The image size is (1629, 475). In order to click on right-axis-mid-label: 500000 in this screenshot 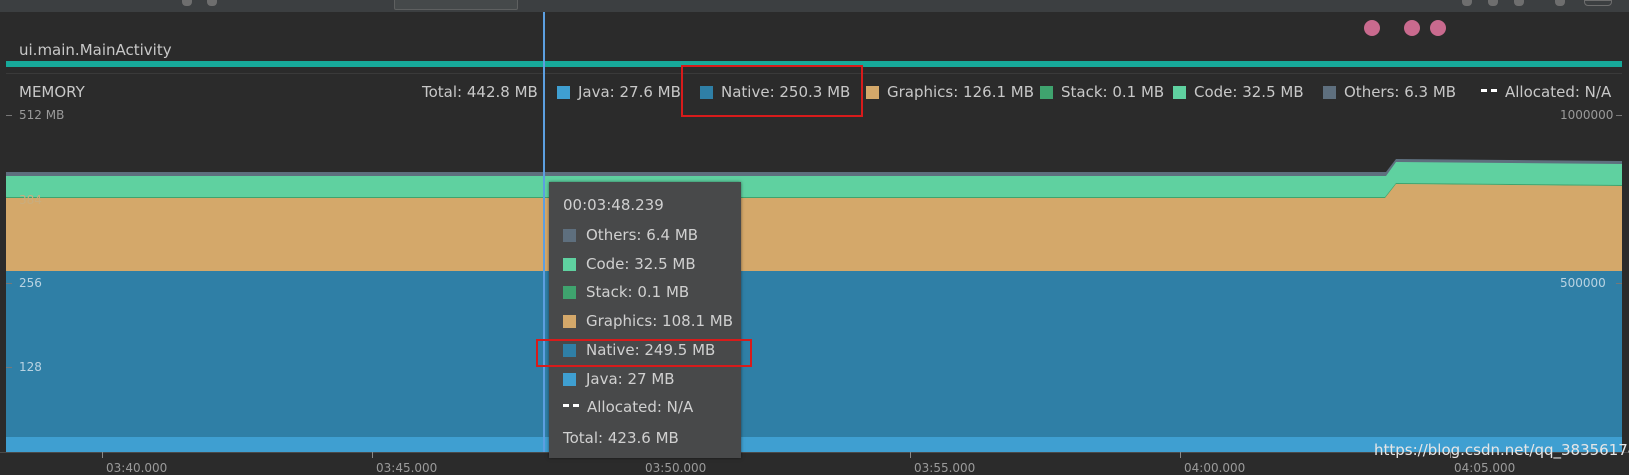, I will do `click(1583, 283)`.